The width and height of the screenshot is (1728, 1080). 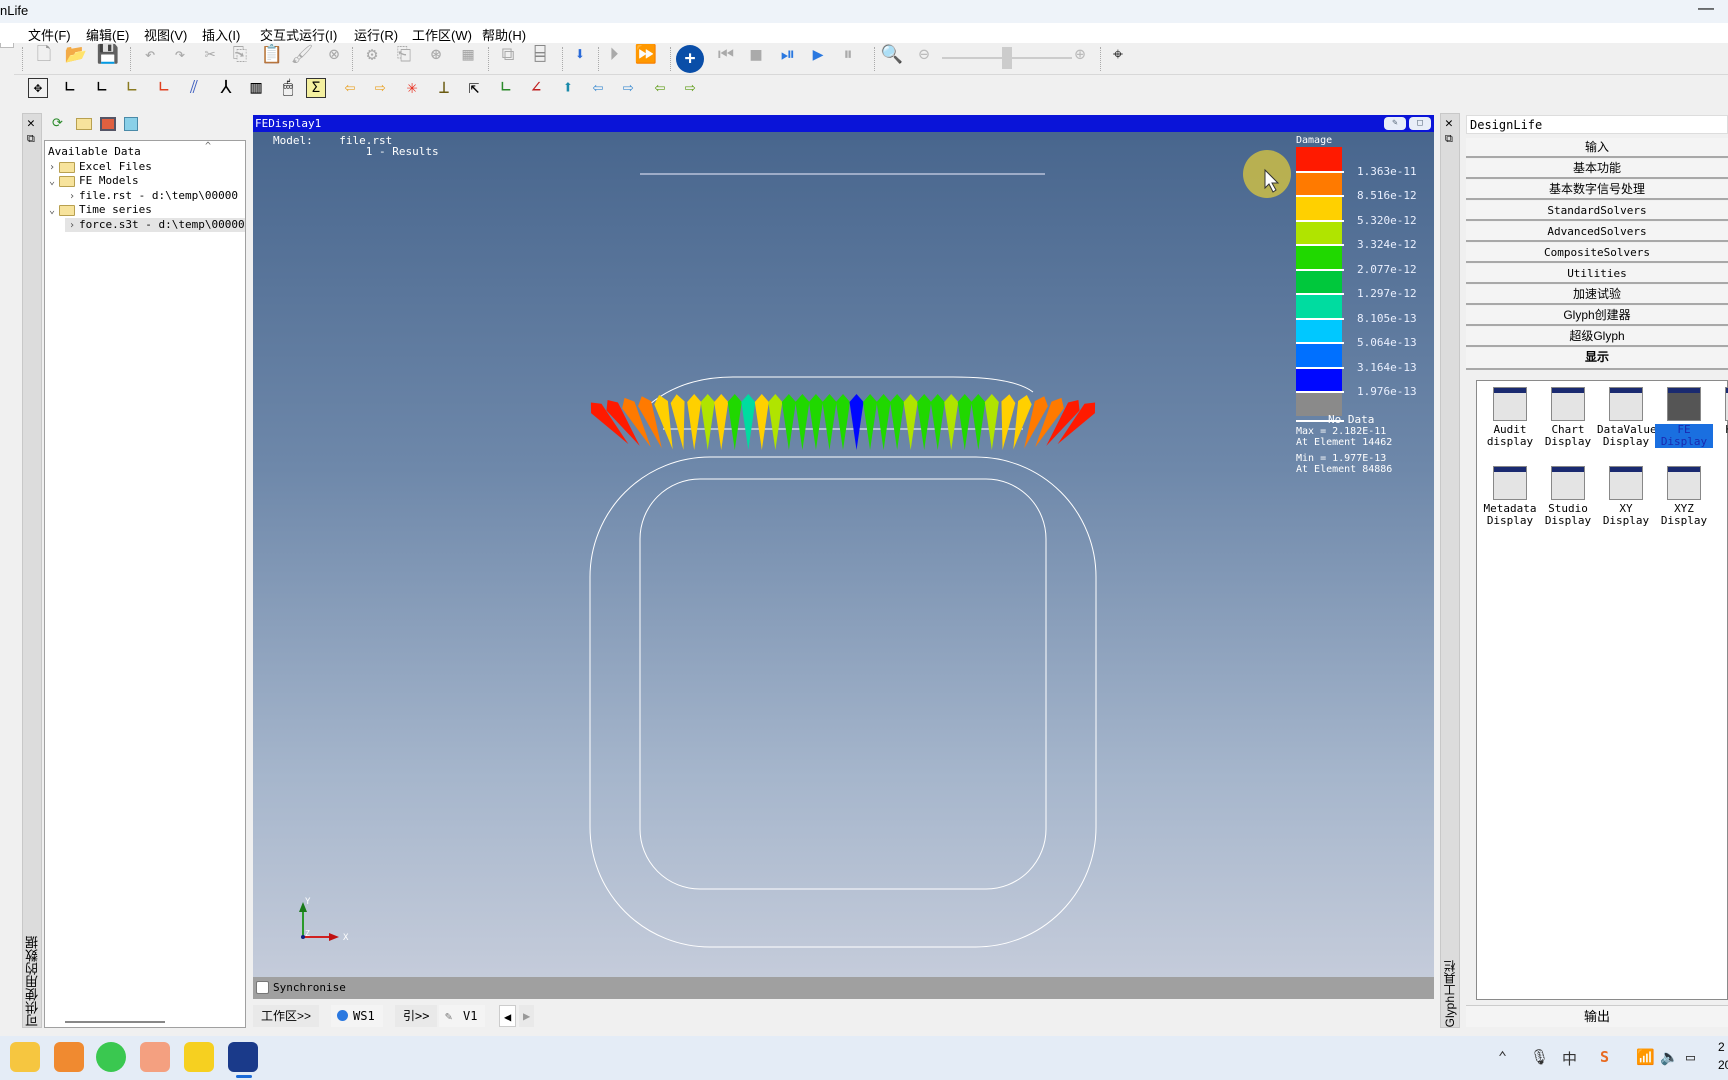 I want to click on category-glyph-builder: Glyph创建器, so click(x=1597, y=316).